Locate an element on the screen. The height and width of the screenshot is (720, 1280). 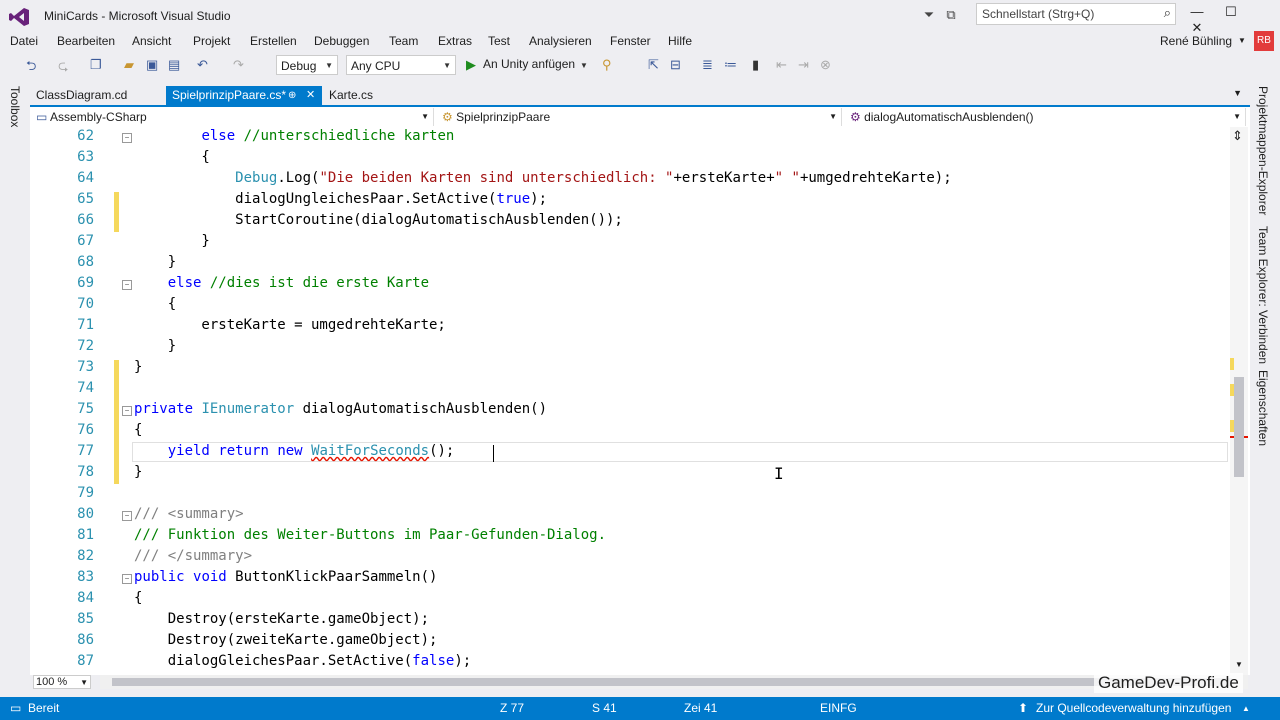
uncomment-icon: ≔ is located at coordinates (730, 65).